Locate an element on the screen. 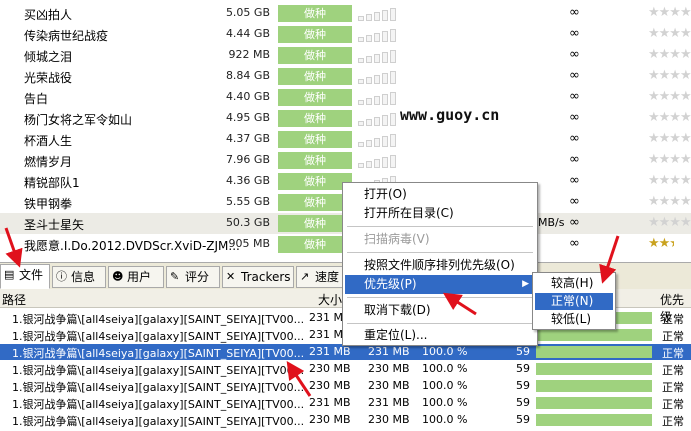  submenu-item-high: 较高(H) is located at coordinates (574, 283).